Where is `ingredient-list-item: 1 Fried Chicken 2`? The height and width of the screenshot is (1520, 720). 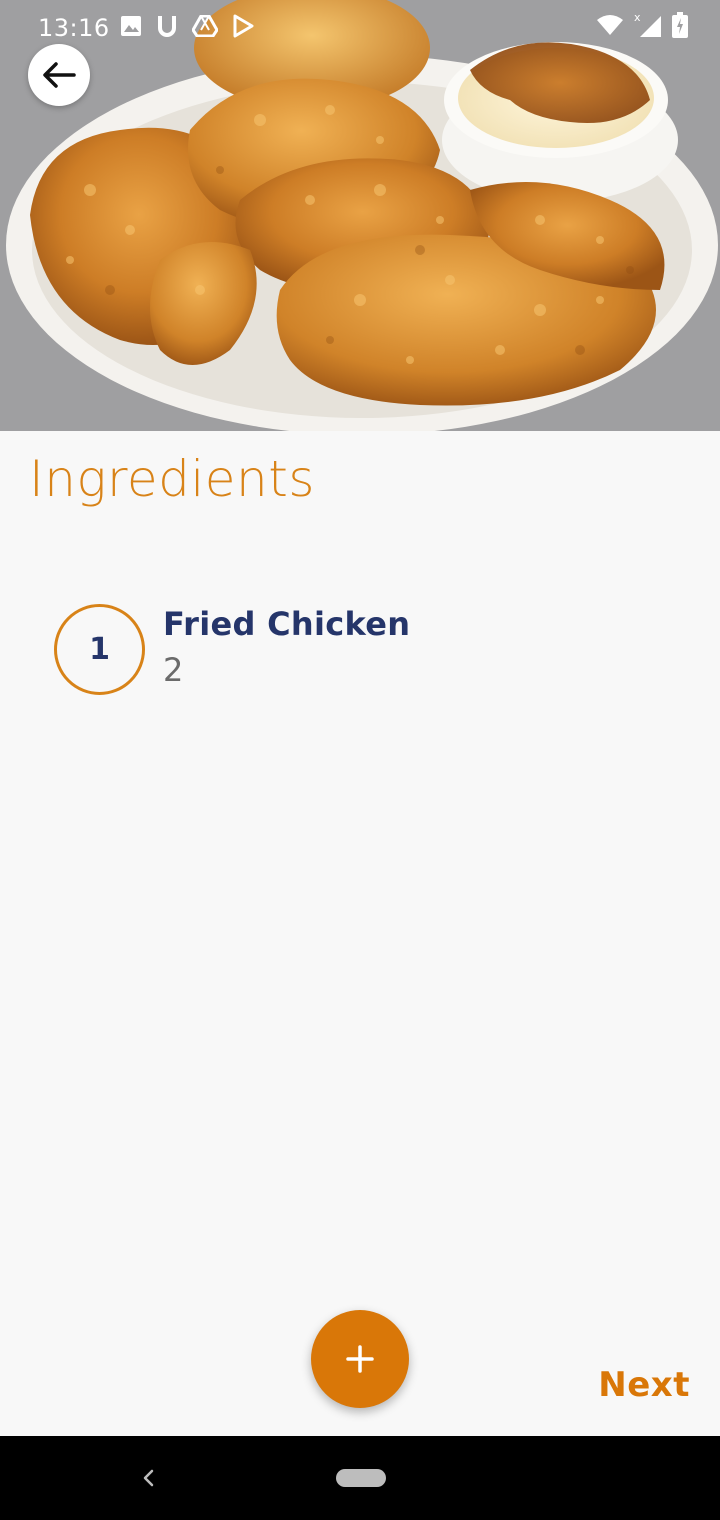 ingredient-list-item: 1 Fried Chicken 2 is located at coordinates (364, 649).